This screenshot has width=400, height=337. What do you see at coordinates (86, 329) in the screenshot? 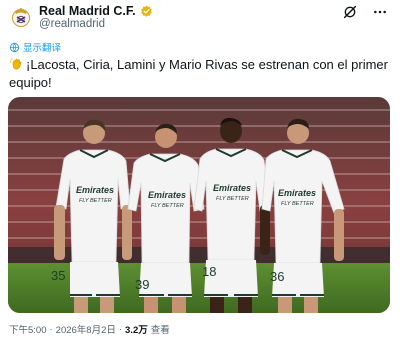
I see `tweet-date: 2026年8月2日` at bounding box center [86, 329].